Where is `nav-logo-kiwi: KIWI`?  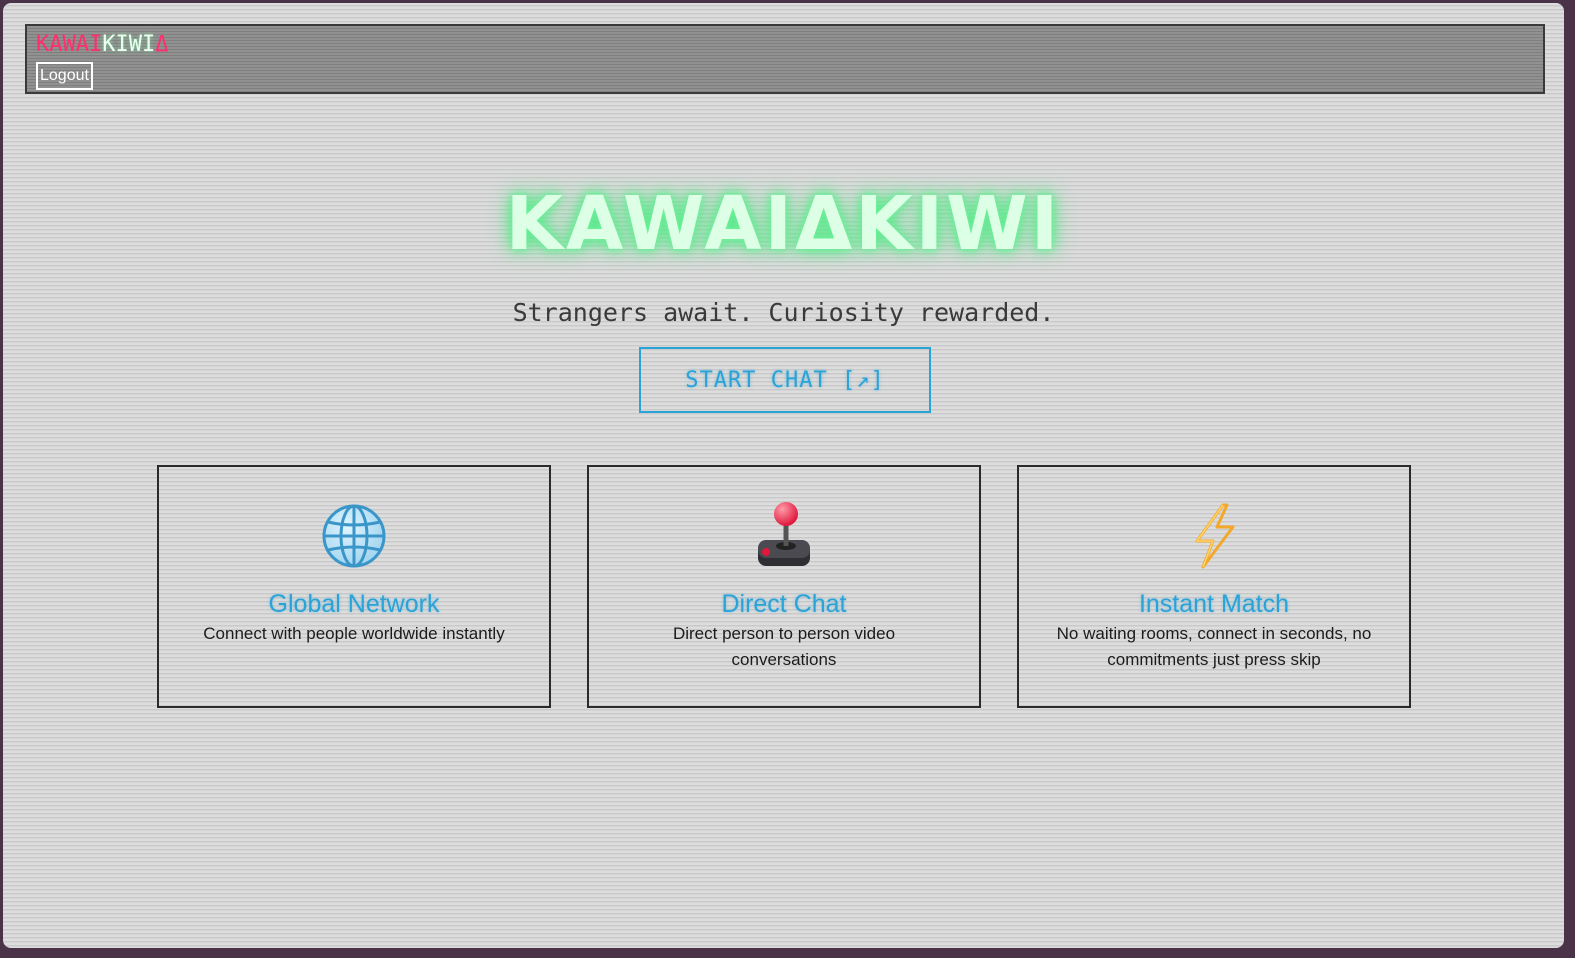 nav-logo-kiwi: KIWI is located at coordinates (129, 44).